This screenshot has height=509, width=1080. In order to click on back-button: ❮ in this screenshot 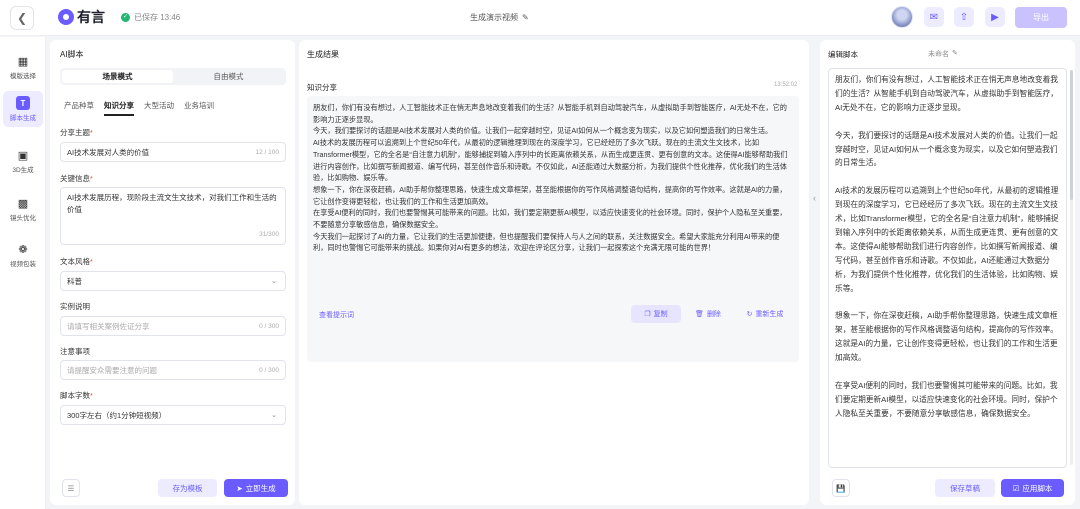, I will do `click(22, 18)`.